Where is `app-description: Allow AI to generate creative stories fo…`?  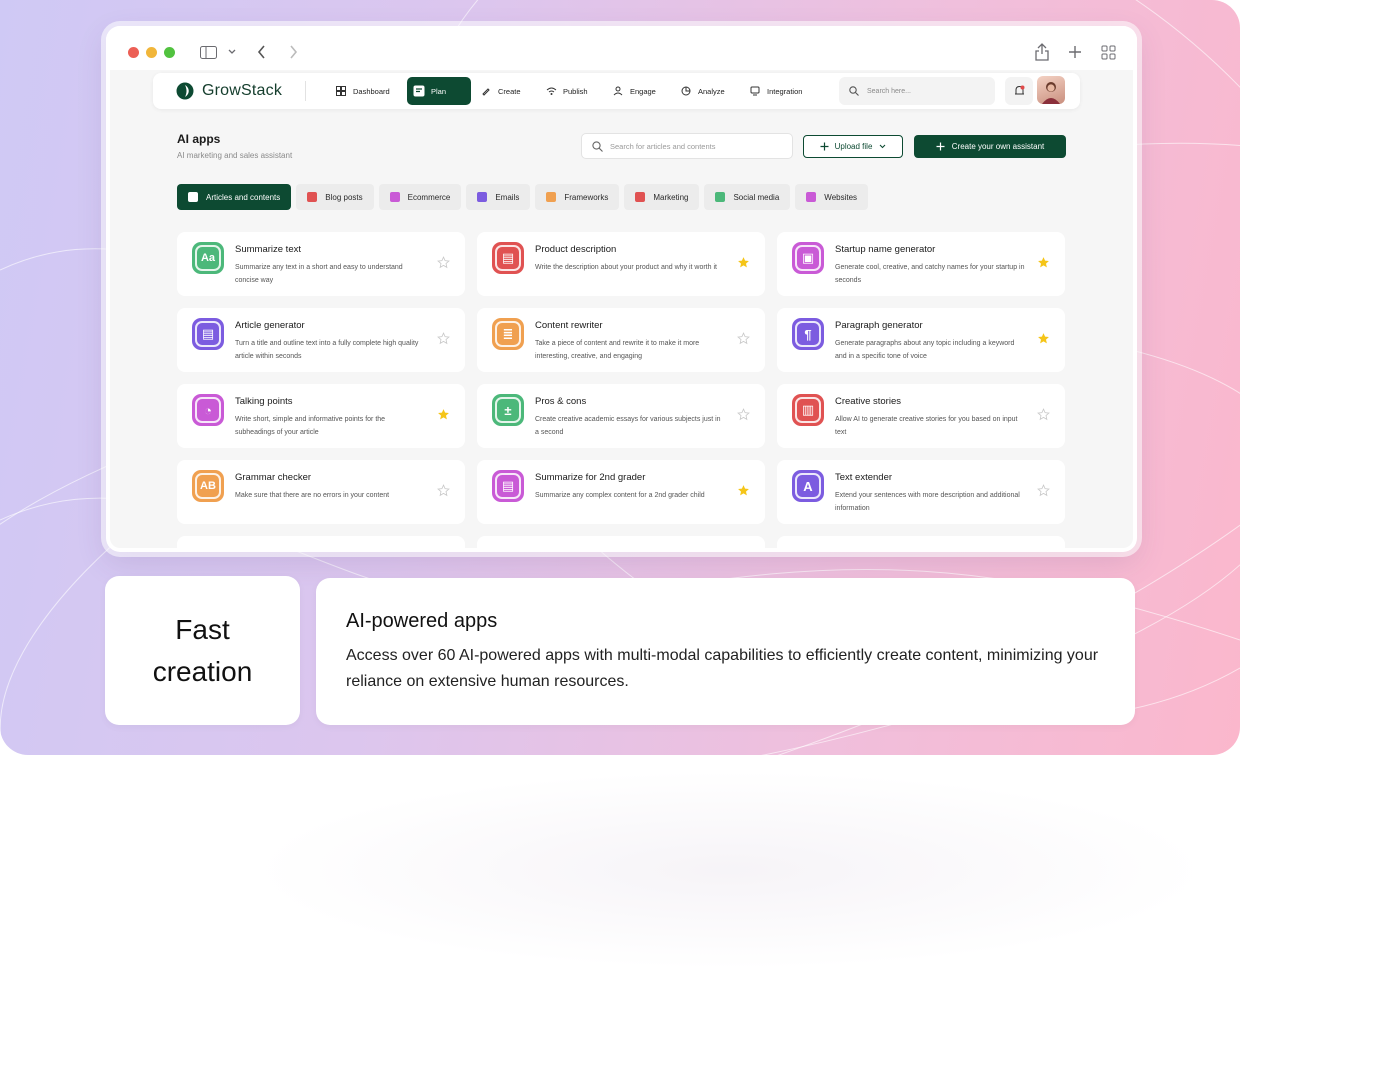
app-description: Allow AI to generate creative stories fo… is located at coordinates (926, 426).